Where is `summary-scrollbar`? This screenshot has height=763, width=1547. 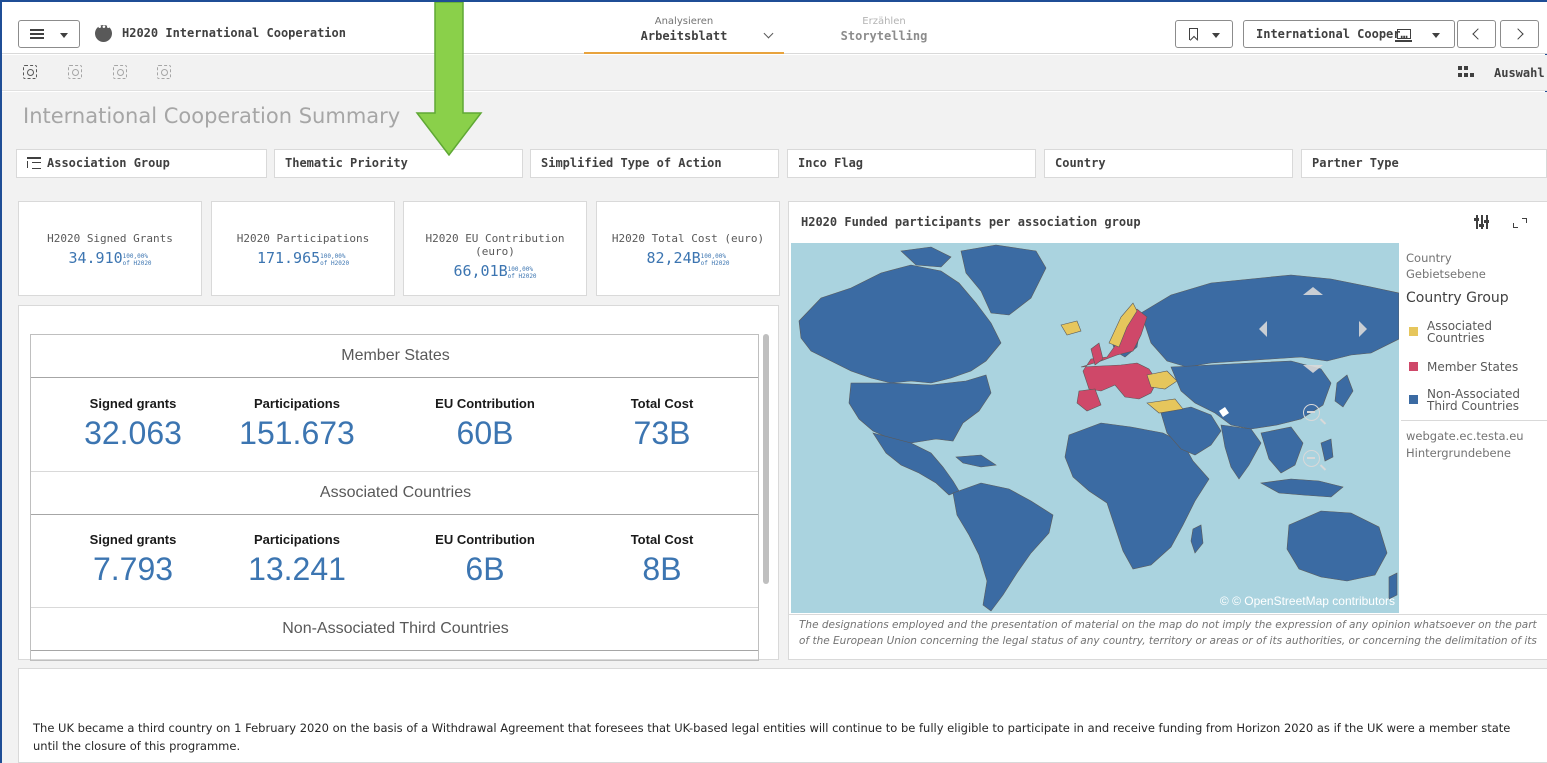
summary-scrollbar is located at coordinates (766, 459).